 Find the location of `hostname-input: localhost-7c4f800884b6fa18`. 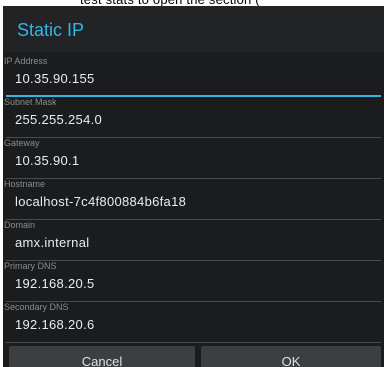

hostname-input: localhost-7c4f800884b6fa18 is located at coordinates (100, 201).